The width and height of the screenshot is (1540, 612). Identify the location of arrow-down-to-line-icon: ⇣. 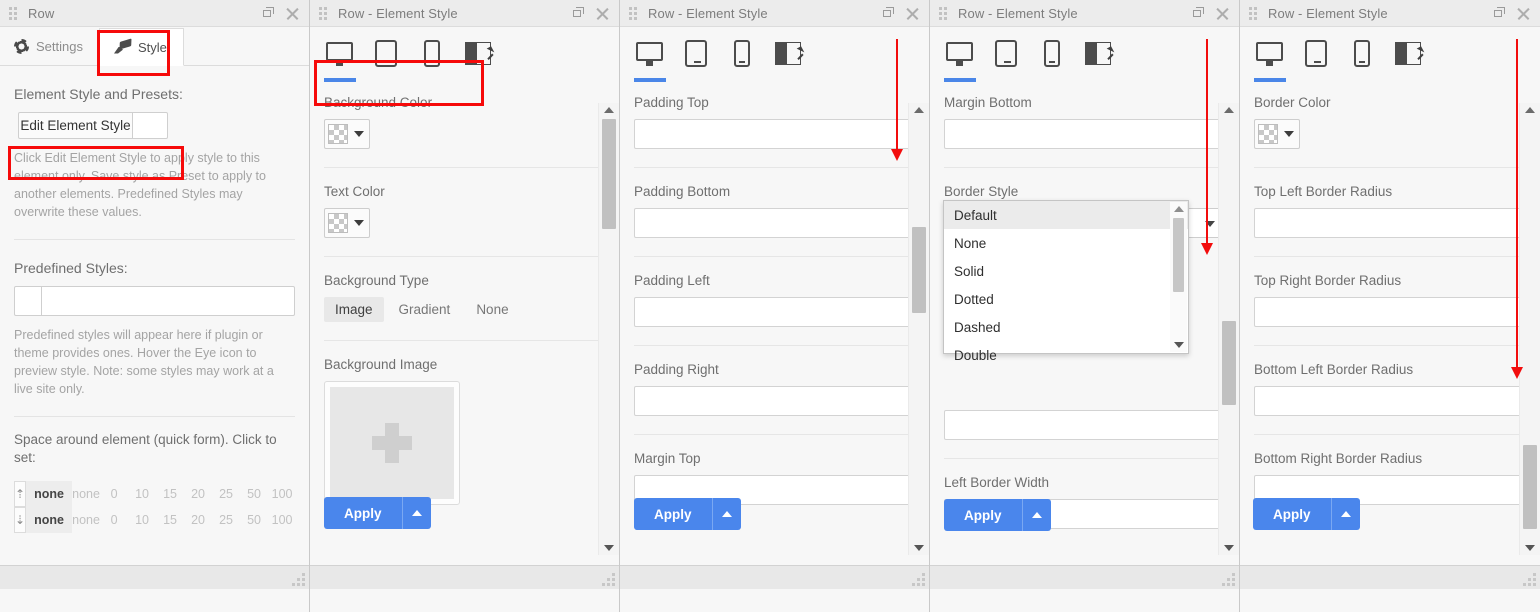
(20, 520).